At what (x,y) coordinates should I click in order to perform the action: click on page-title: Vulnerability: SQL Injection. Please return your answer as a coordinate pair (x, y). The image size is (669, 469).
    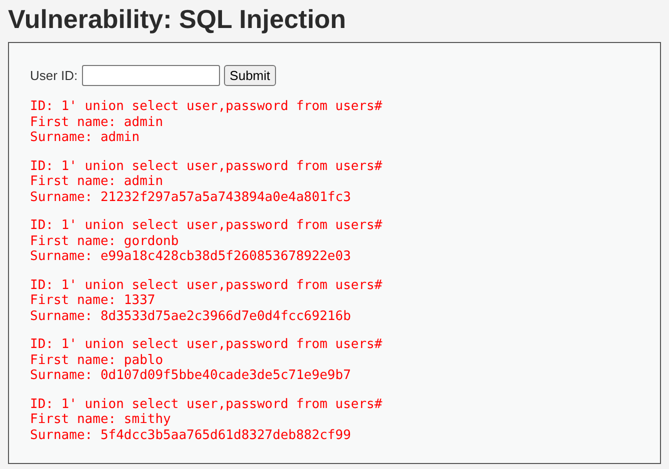
    Looking at the image, I should click on (178, 20).